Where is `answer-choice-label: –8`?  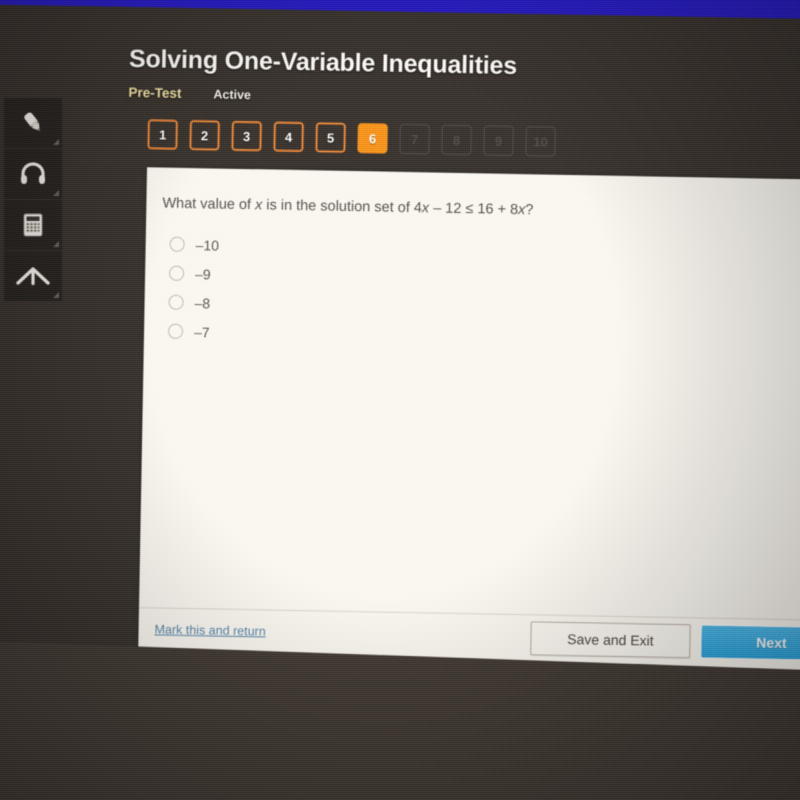
answer-choice-label: –8 is located at coordinates (202, 302).